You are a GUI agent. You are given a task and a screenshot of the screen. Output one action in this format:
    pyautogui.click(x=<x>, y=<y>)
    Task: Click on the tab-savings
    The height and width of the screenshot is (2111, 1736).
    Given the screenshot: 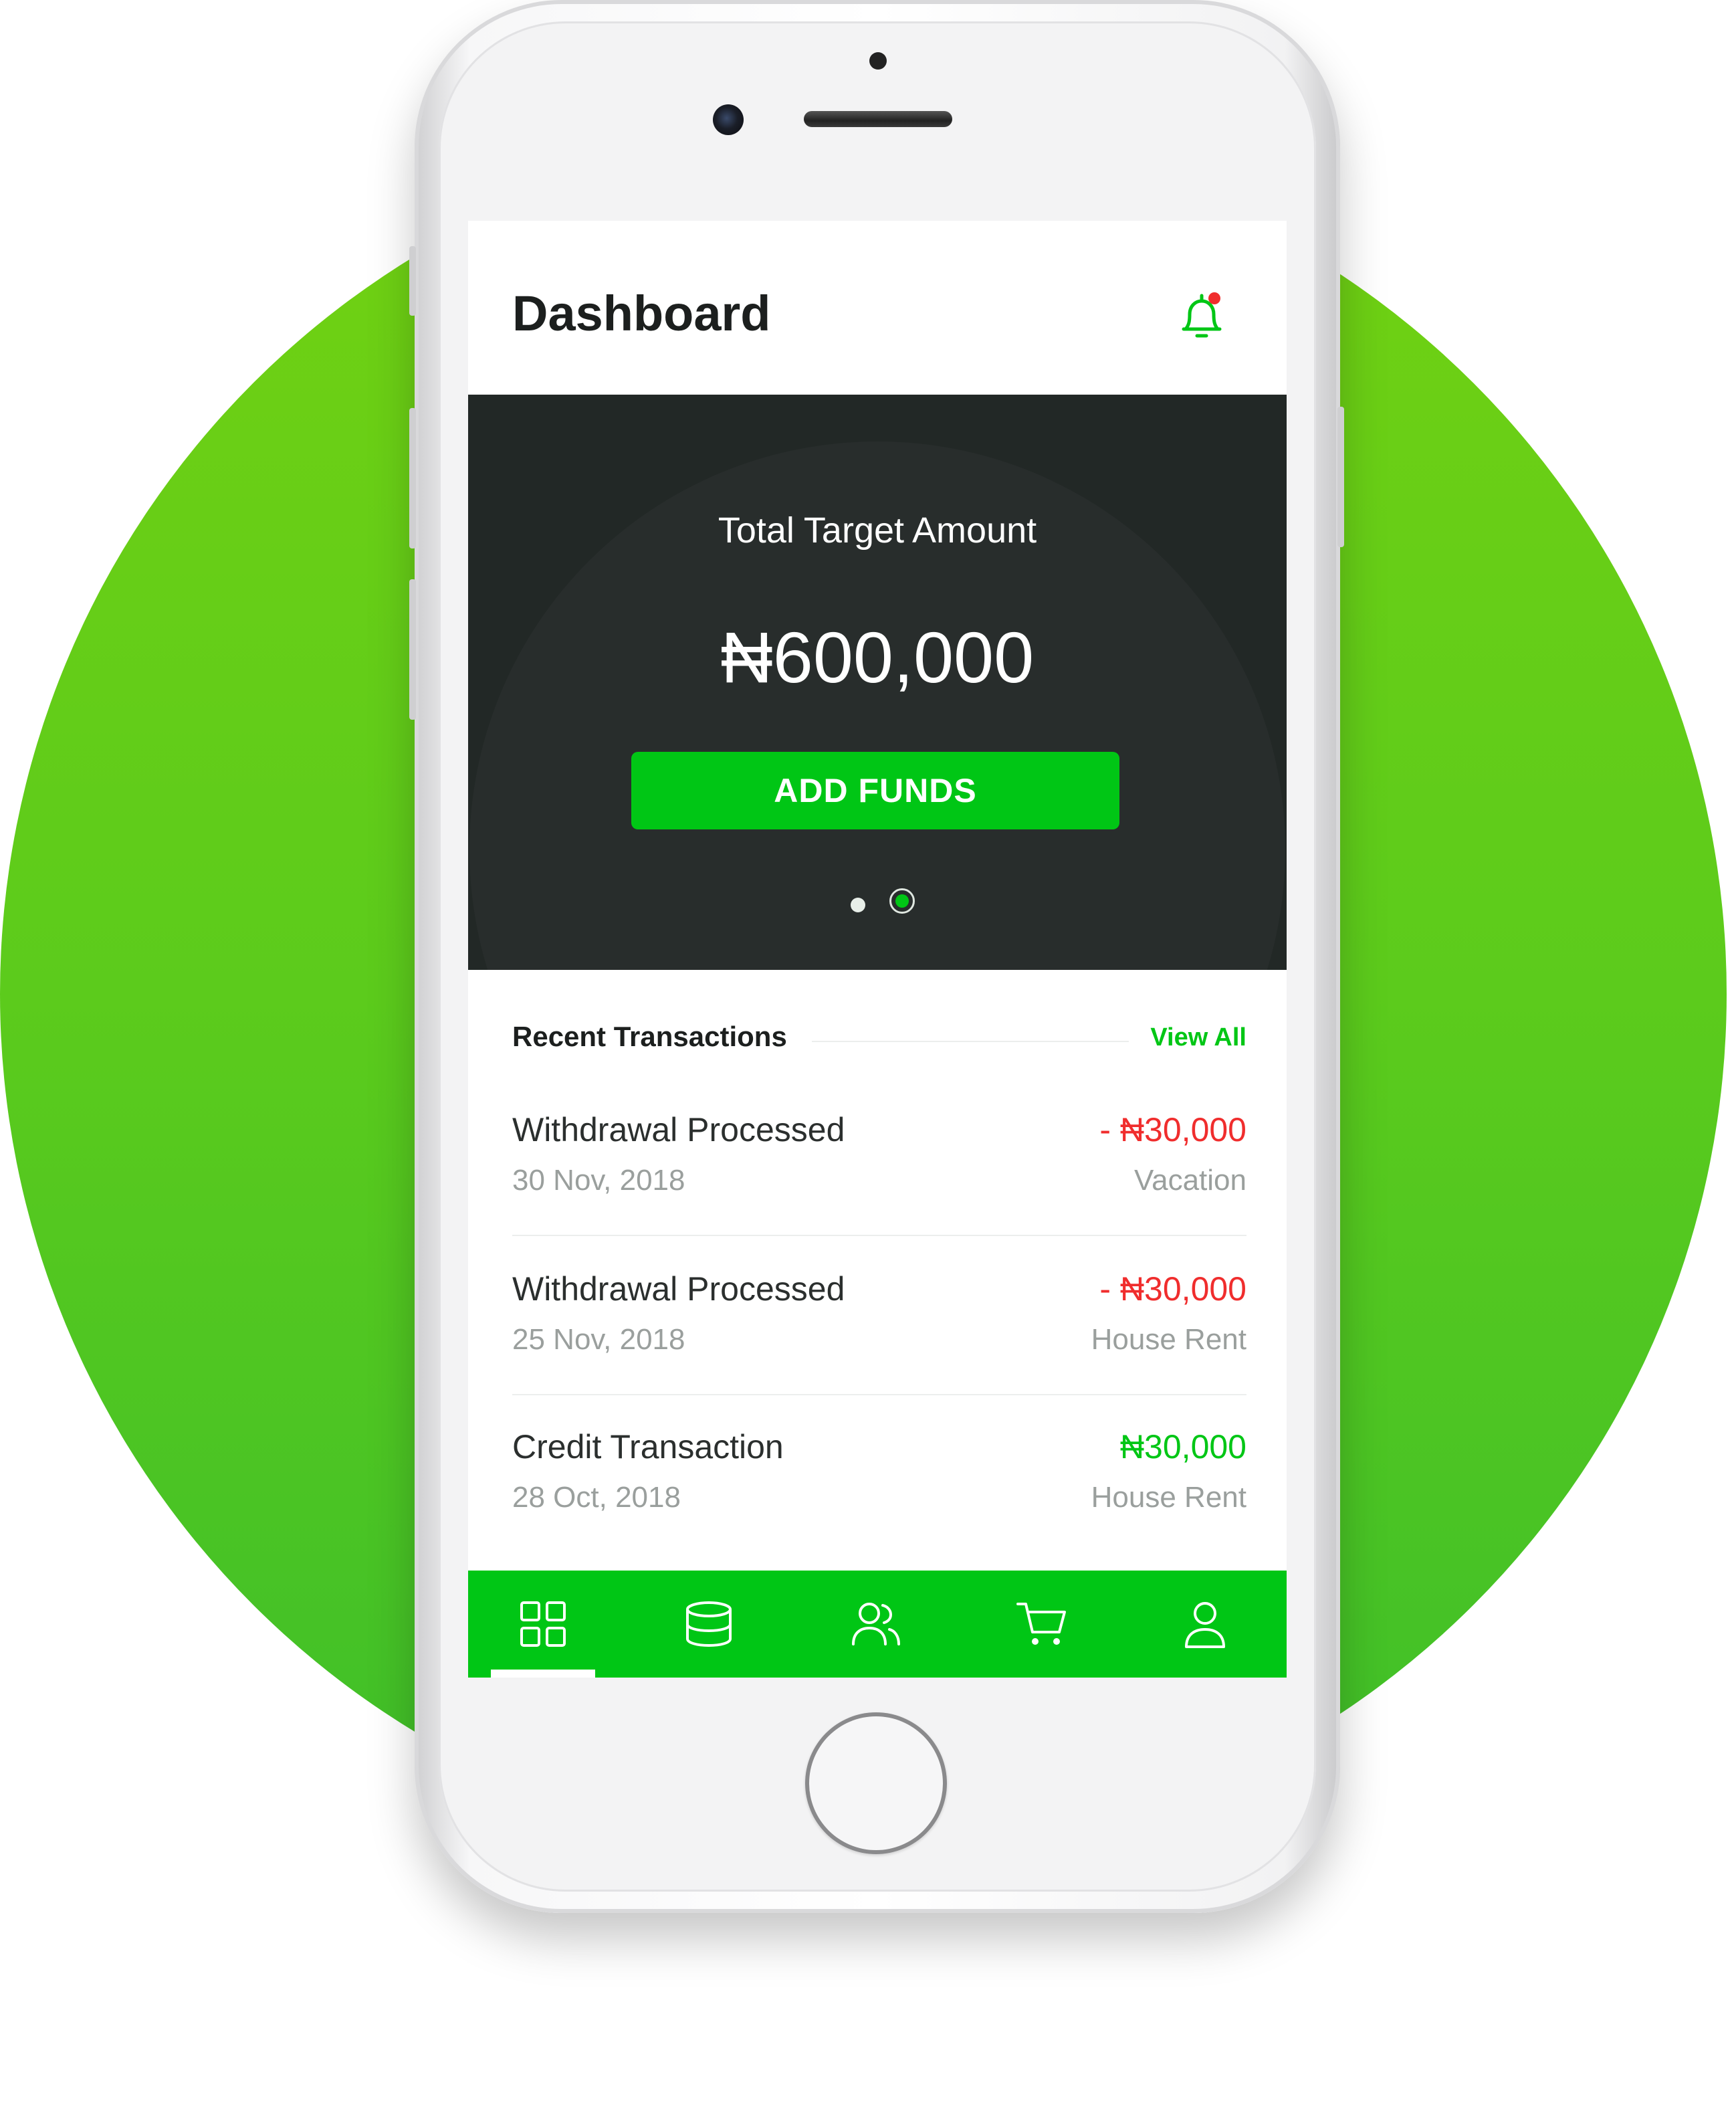 What is the action you would take?
    pyautogui.click(x=708, y=1624)
    